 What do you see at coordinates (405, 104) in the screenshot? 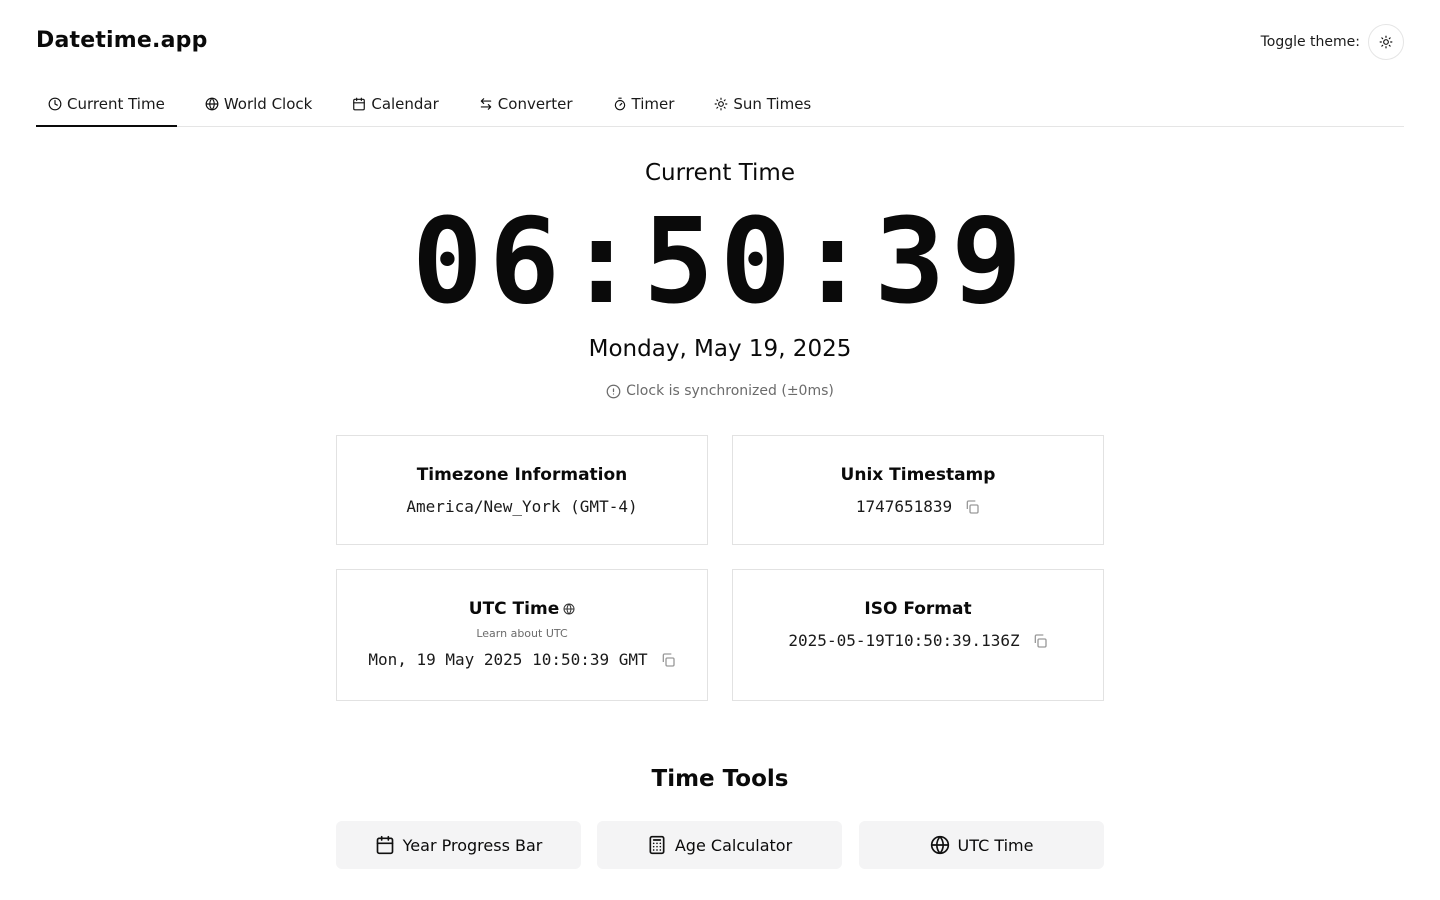
I see `tab-label: Calendar` at bounding box center [405, 104].